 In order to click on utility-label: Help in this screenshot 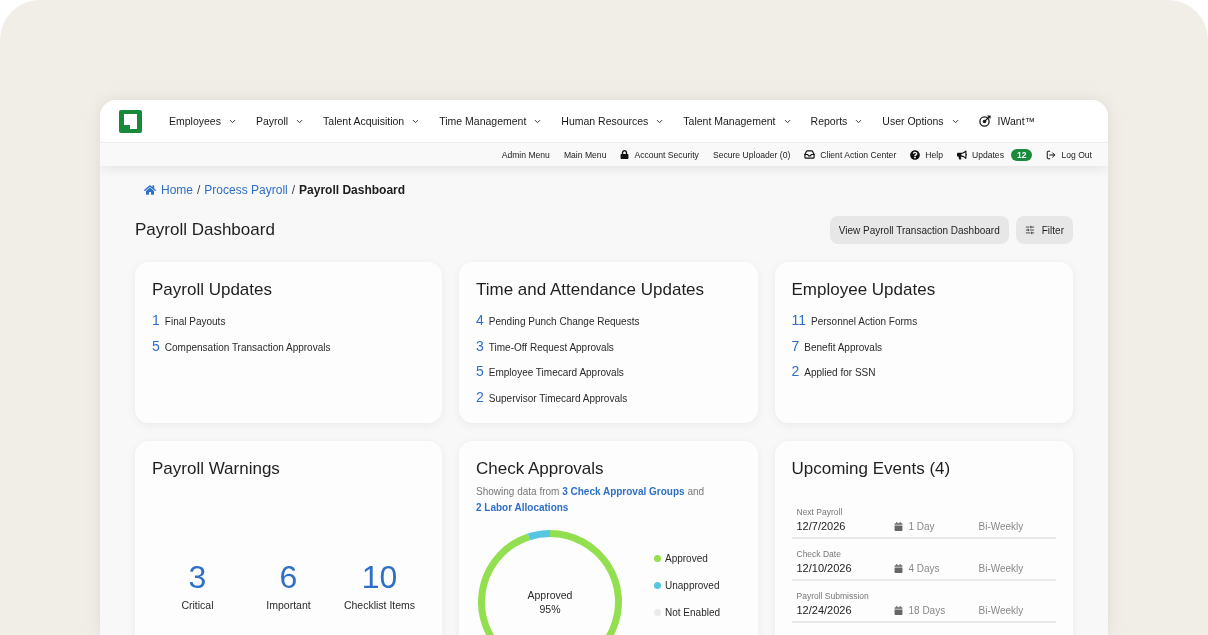, I will do `click(934, 154)`.